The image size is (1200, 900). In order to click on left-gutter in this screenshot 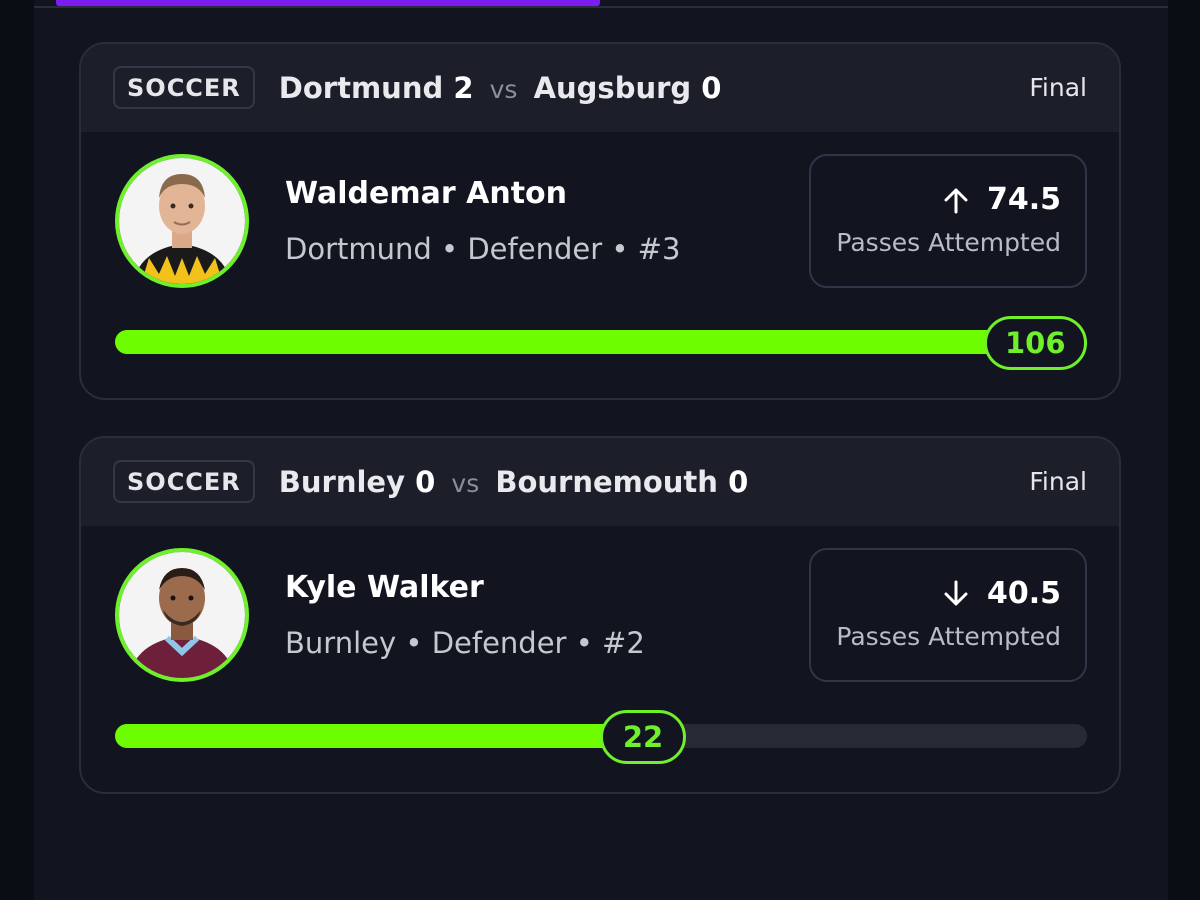, I will do `click(17, 450)`.